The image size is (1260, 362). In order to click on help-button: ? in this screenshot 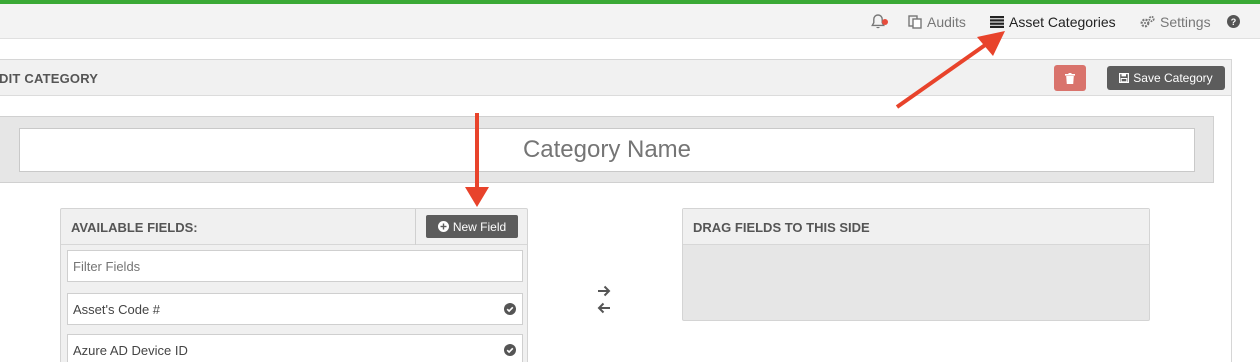, I will do `click(1236, 21)`.